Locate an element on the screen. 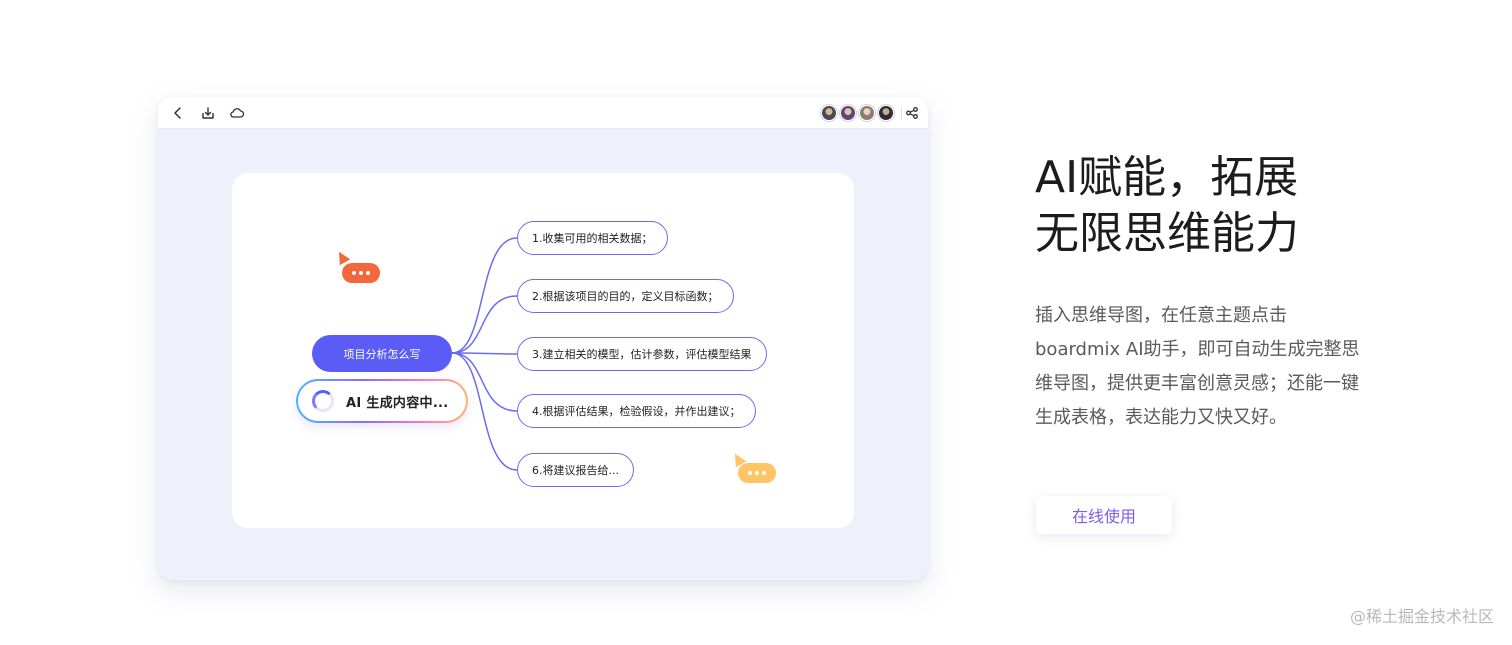  collaborator-avatars is located at coordinates (857, 113).